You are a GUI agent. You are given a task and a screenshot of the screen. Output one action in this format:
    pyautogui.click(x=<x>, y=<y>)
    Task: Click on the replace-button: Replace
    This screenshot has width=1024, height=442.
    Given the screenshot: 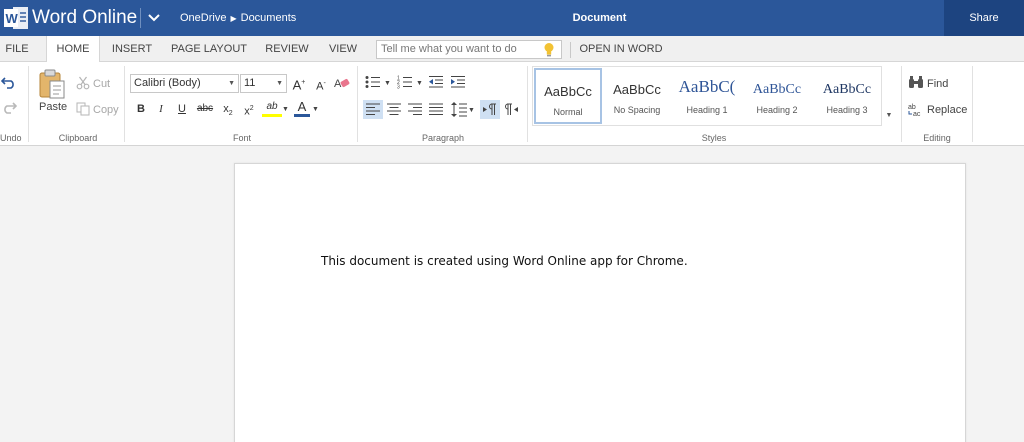 What is the action you would take?
    pyautogui.click(x=947, y=110)
    